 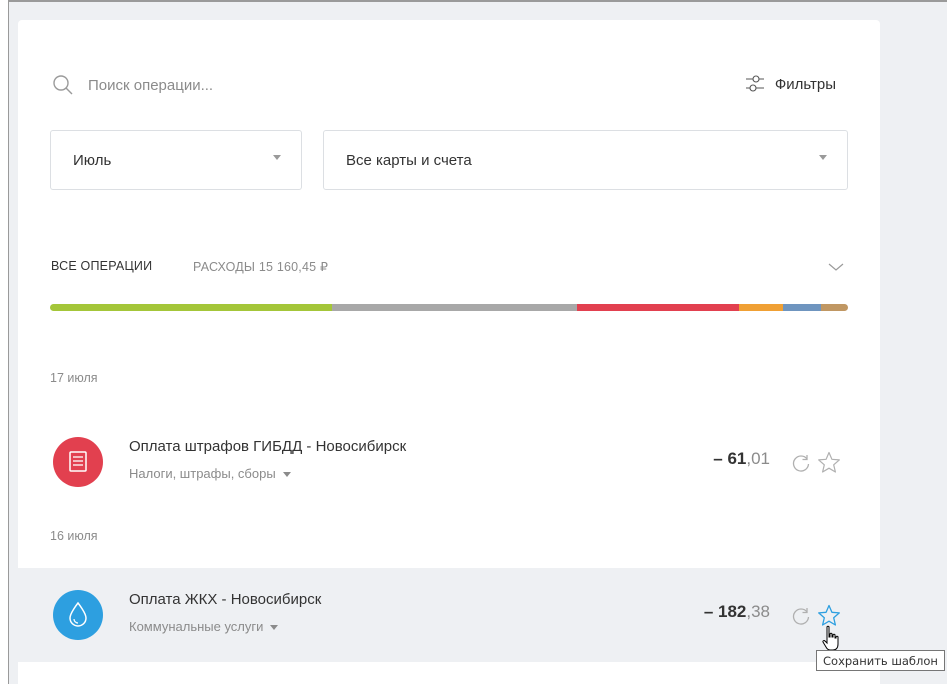 What do you see at coordinates (830, 638) in the screenshot?
I see `hand-pointer-icon` at bounding box center [830, 638].